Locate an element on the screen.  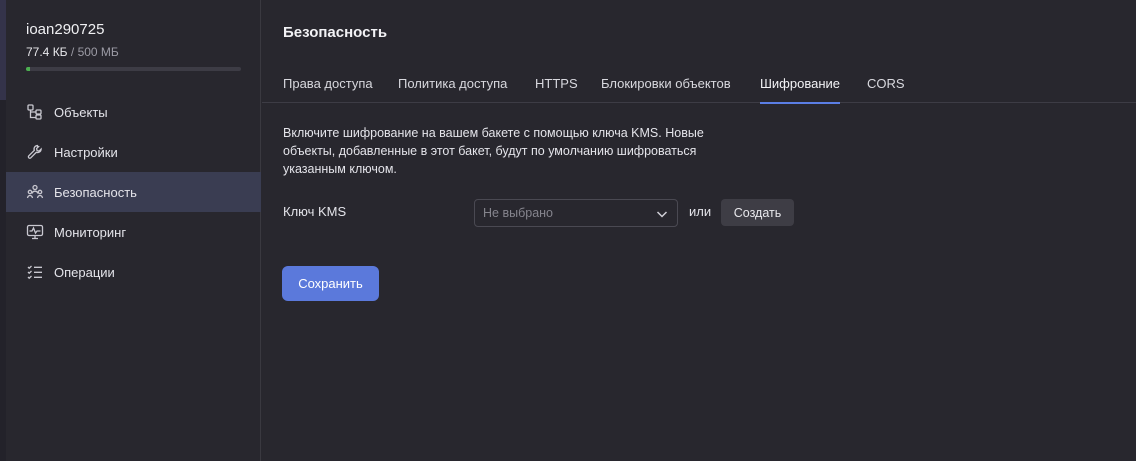
chevron-down-icon is located at coordinates (662, 214).